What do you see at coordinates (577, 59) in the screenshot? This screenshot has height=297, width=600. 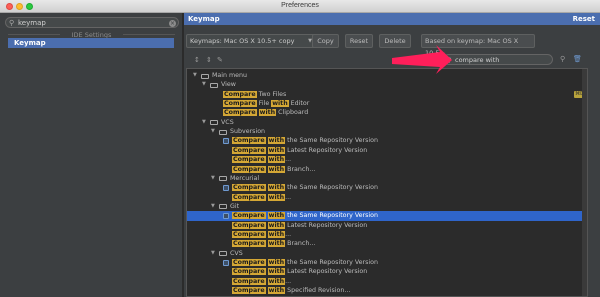 I see `clear-filter-icon: 🗑` at bounding box center [577, 59].